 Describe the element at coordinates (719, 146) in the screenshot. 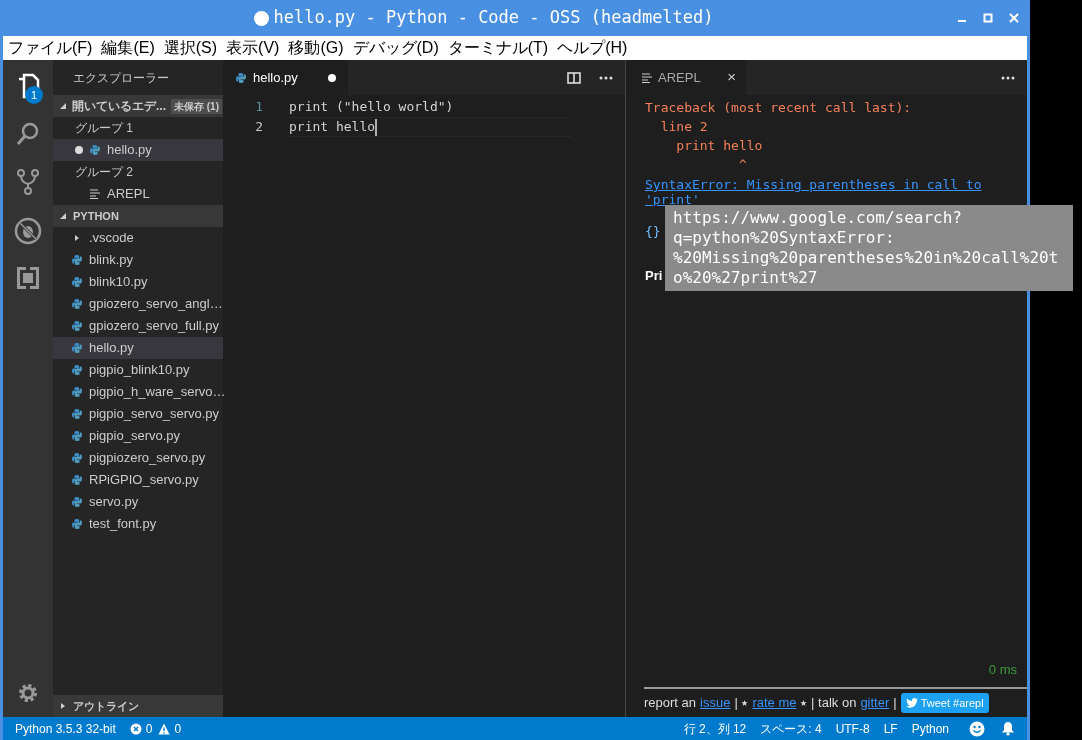

I see `traceback-line: print hello` at that location.